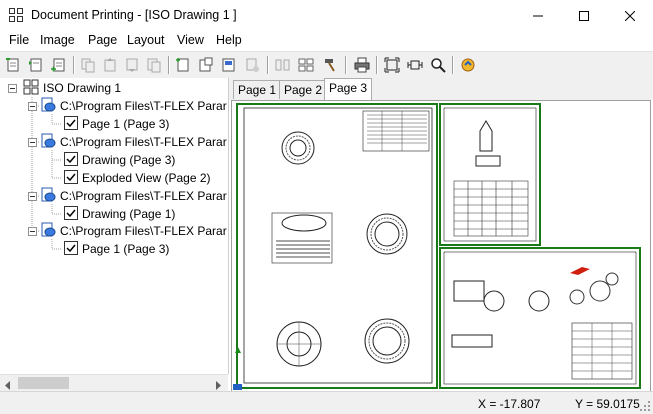 This screenshot has height=414, width=653. Describe the element at coordinates (102, 40) in the screenshot. I see `menu-page: Page` at that location.